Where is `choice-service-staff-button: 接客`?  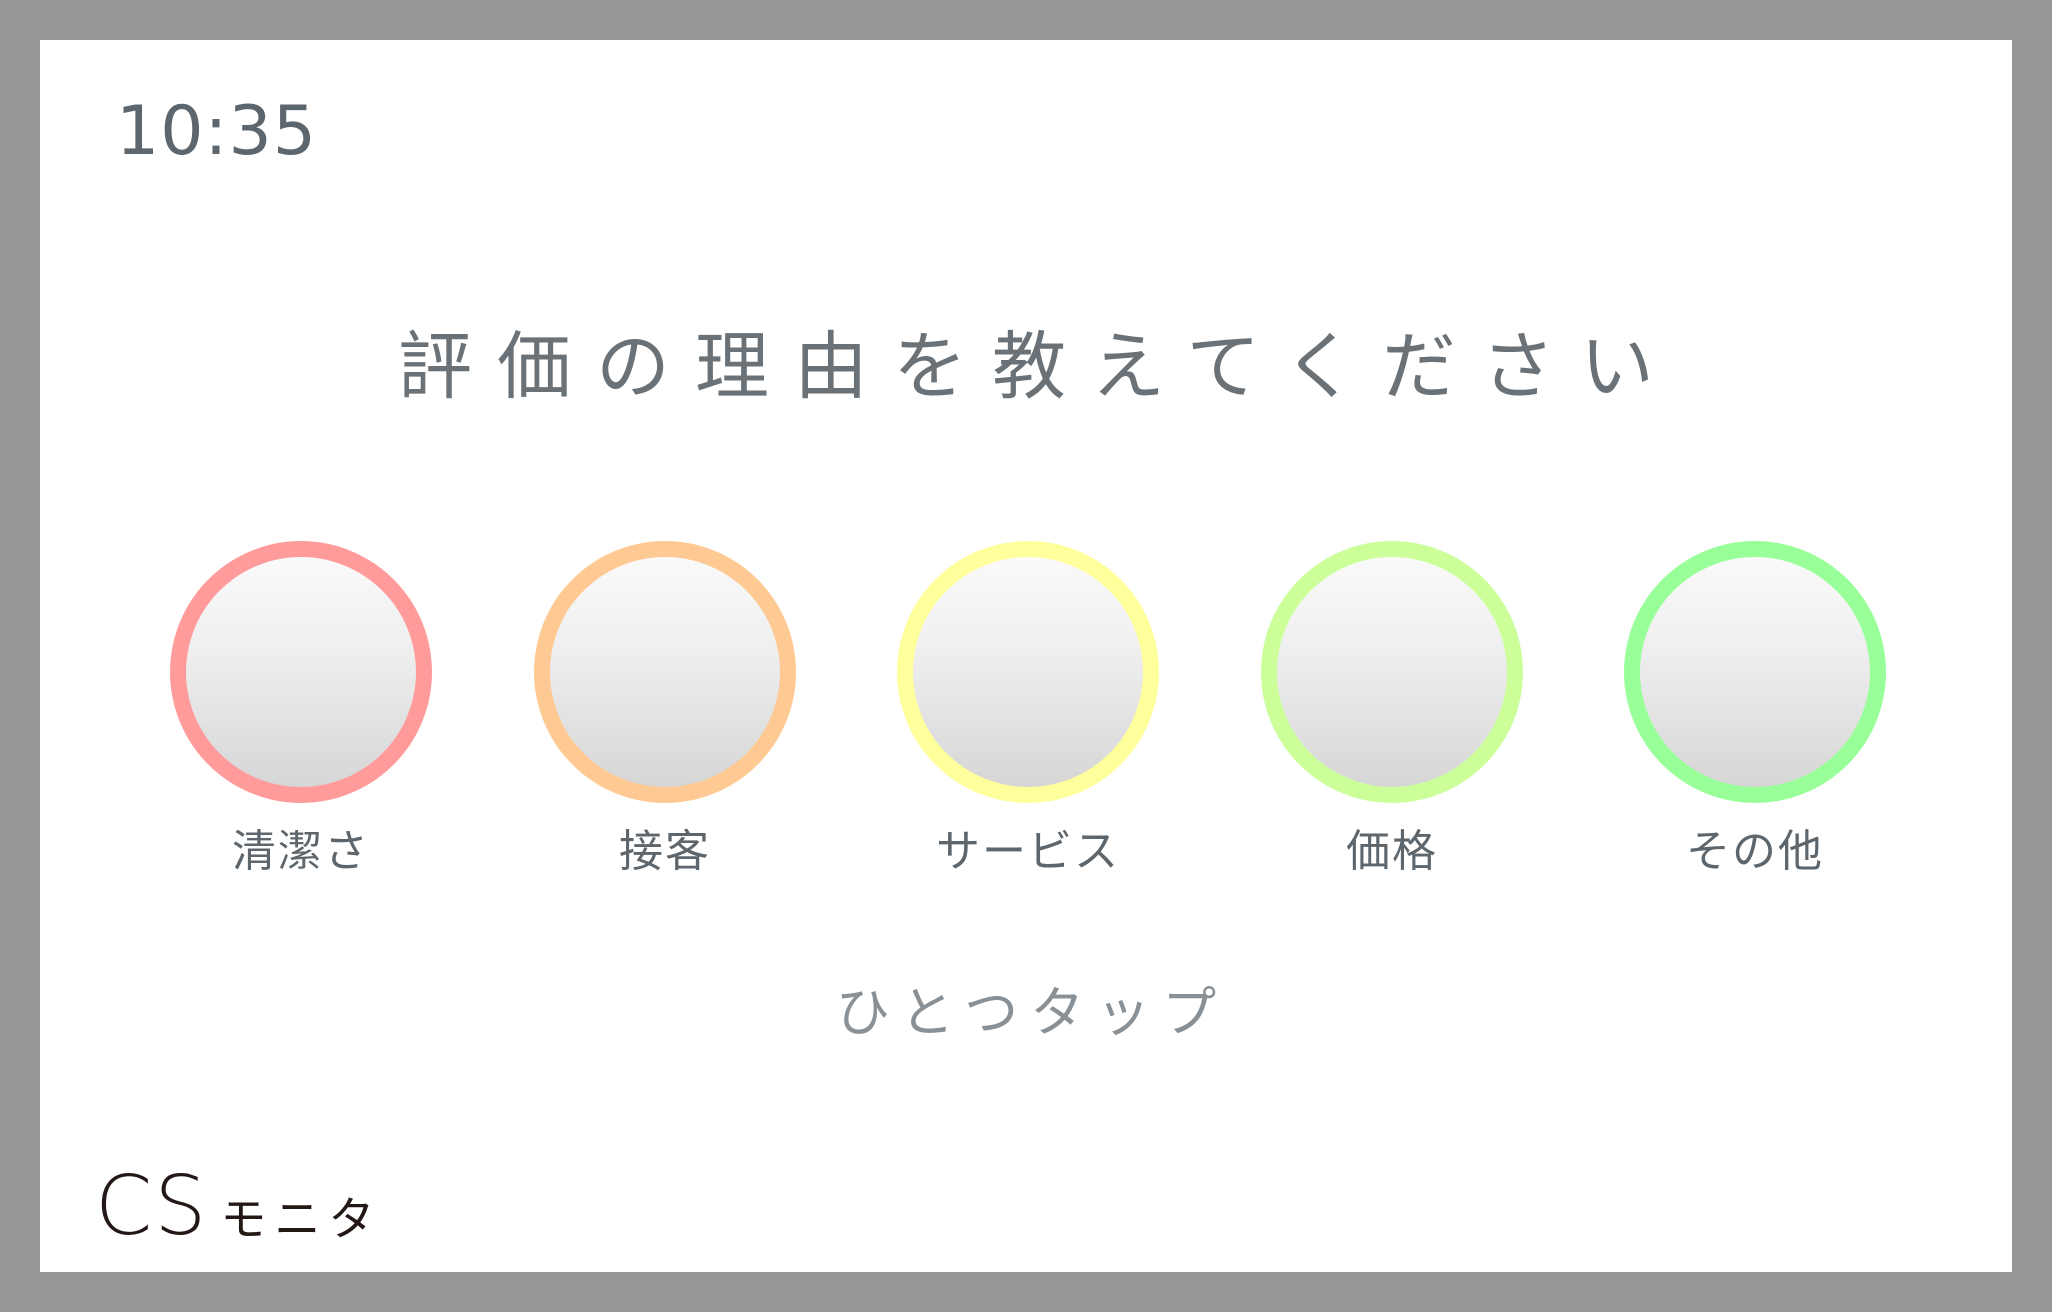 choice-service-staff-button: 接客 is located at coordinates (665, 711).